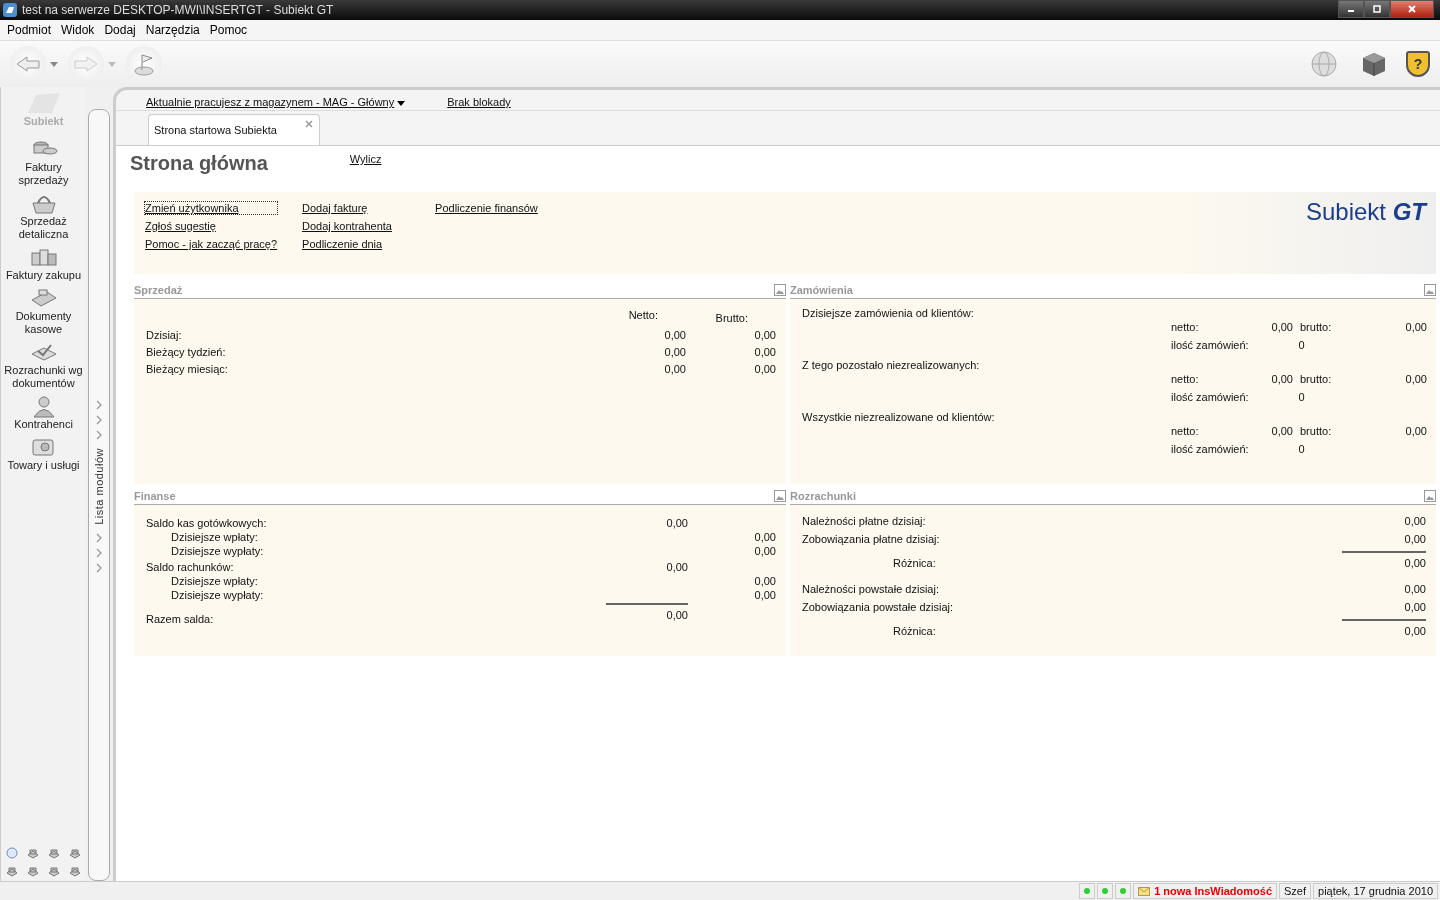  What do you see at coordinates (888, 314) in the screenshot?
I see `group-label: Dzisiejsze zamówienia od klientów:` at bounding box center [888, 314].